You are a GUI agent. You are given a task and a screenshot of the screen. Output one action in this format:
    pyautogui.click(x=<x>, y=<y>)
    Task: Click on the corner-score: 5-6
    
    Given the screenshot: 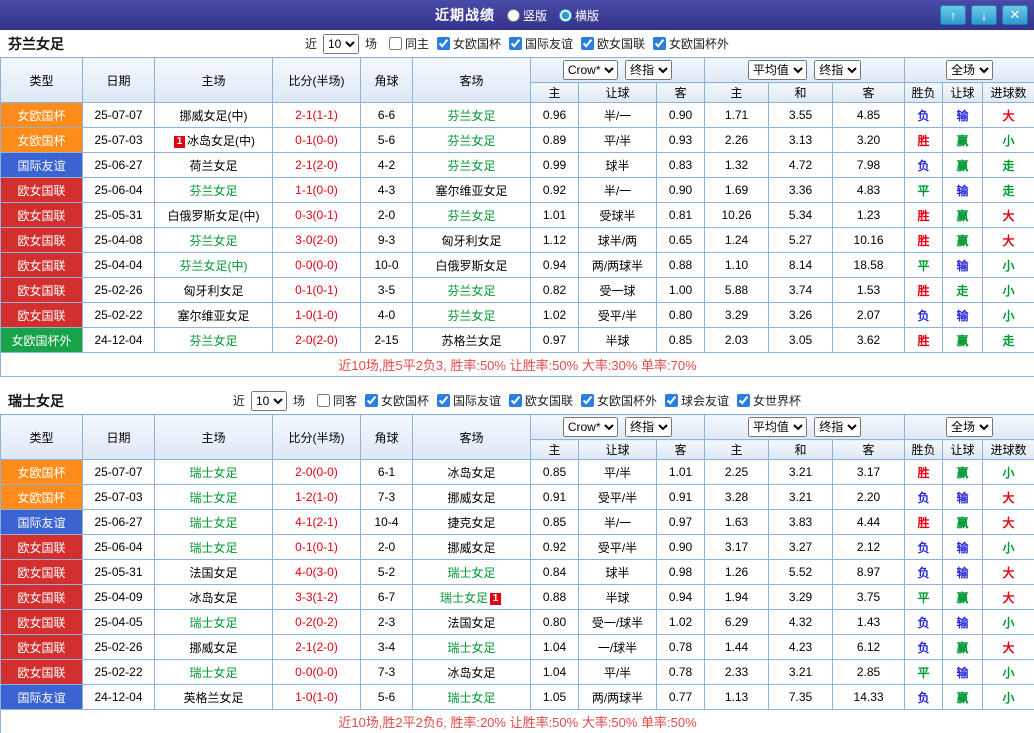 What is the action you would take?
    pyautogui.click(x=386, y=140)
    